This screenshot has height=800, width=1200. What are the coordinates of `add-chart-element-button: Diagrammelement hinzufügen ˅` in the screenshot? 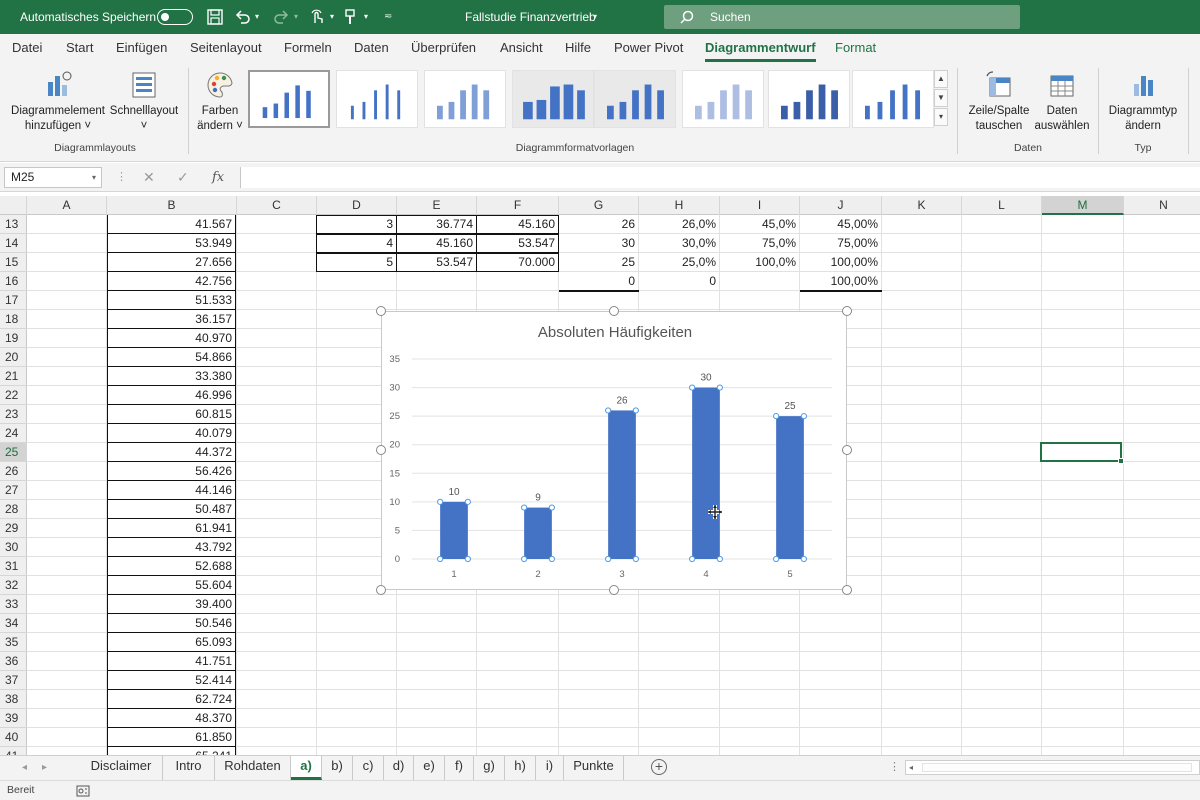 It's located at (58, 102).